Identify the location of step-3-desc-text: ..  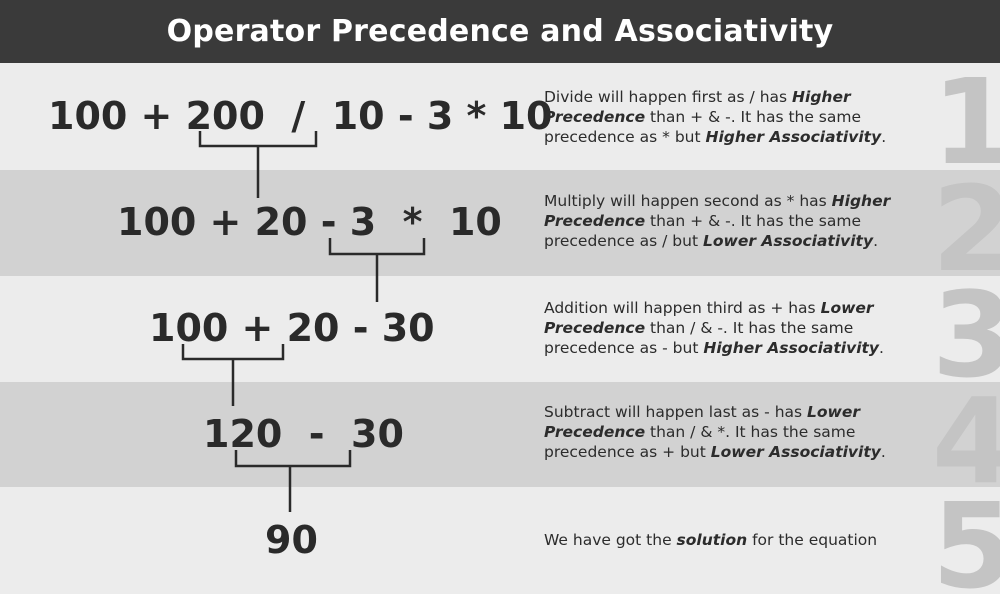
(881, 348).